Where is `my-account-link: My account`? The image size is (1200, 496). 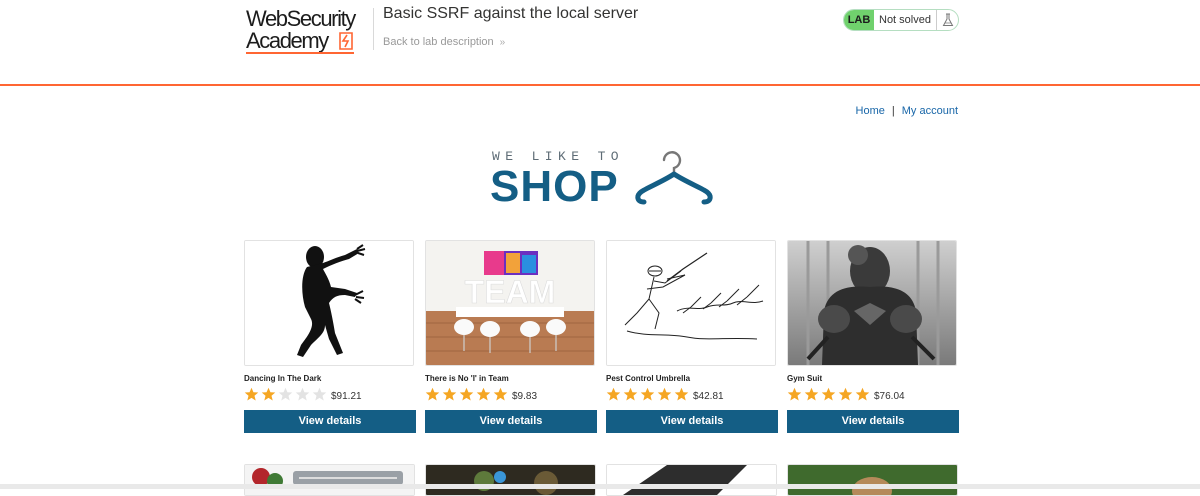 my-account-link: My account is located at coordinates (930, 111).